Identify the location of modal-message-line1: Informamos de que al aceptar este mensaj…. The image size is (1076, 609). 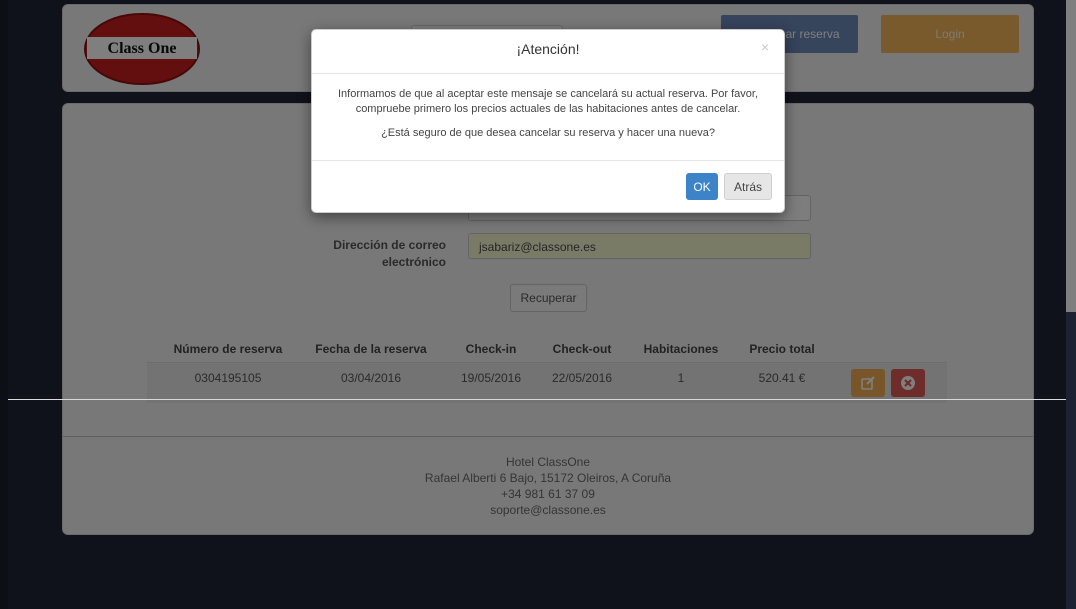
(548, 94).